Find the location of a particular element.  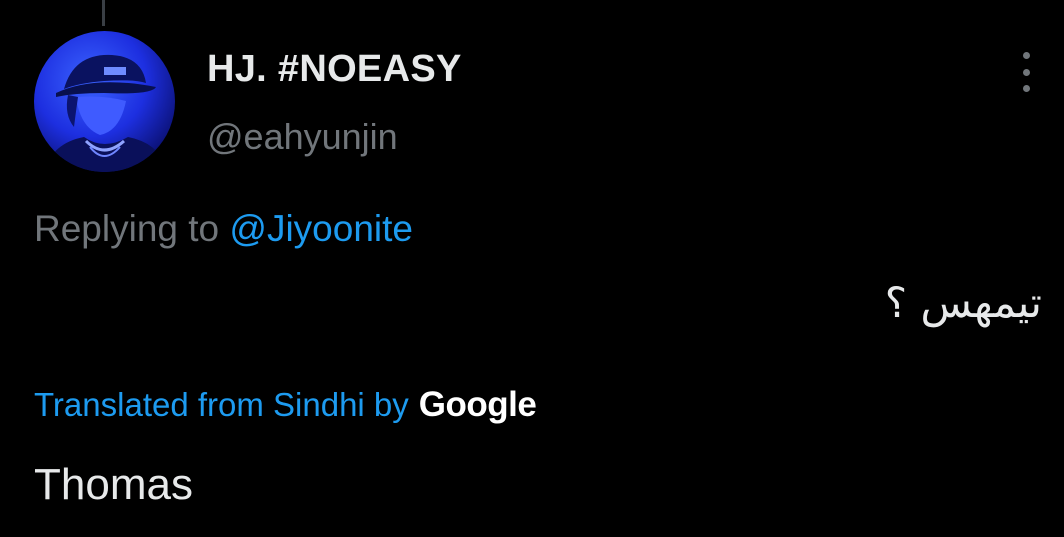

replying-to-line: Replying to @Jiyoonite is located at coordinates (223, 229).